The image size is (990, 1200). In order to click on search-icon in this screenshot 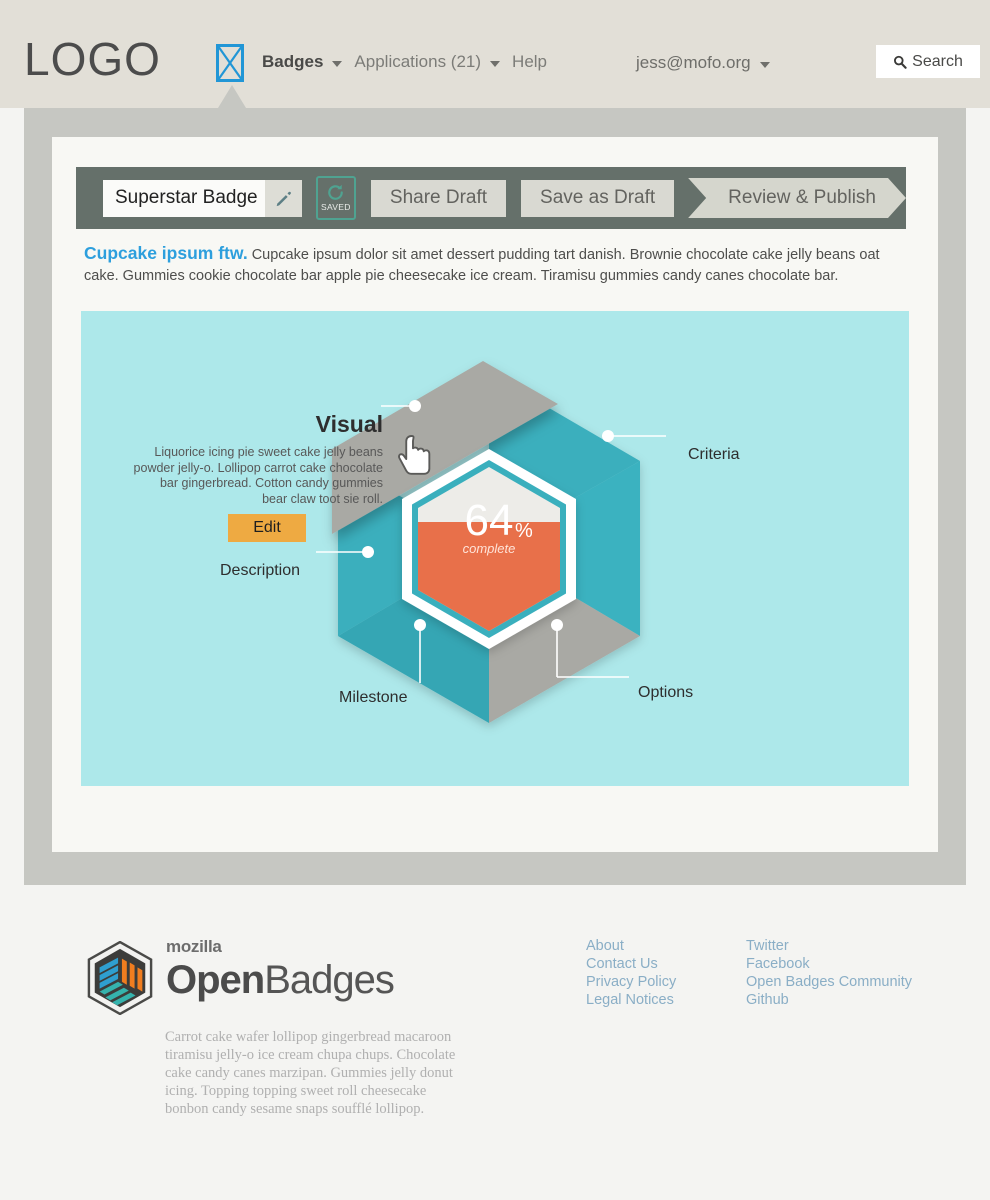, I will do `click(900, 62)`.